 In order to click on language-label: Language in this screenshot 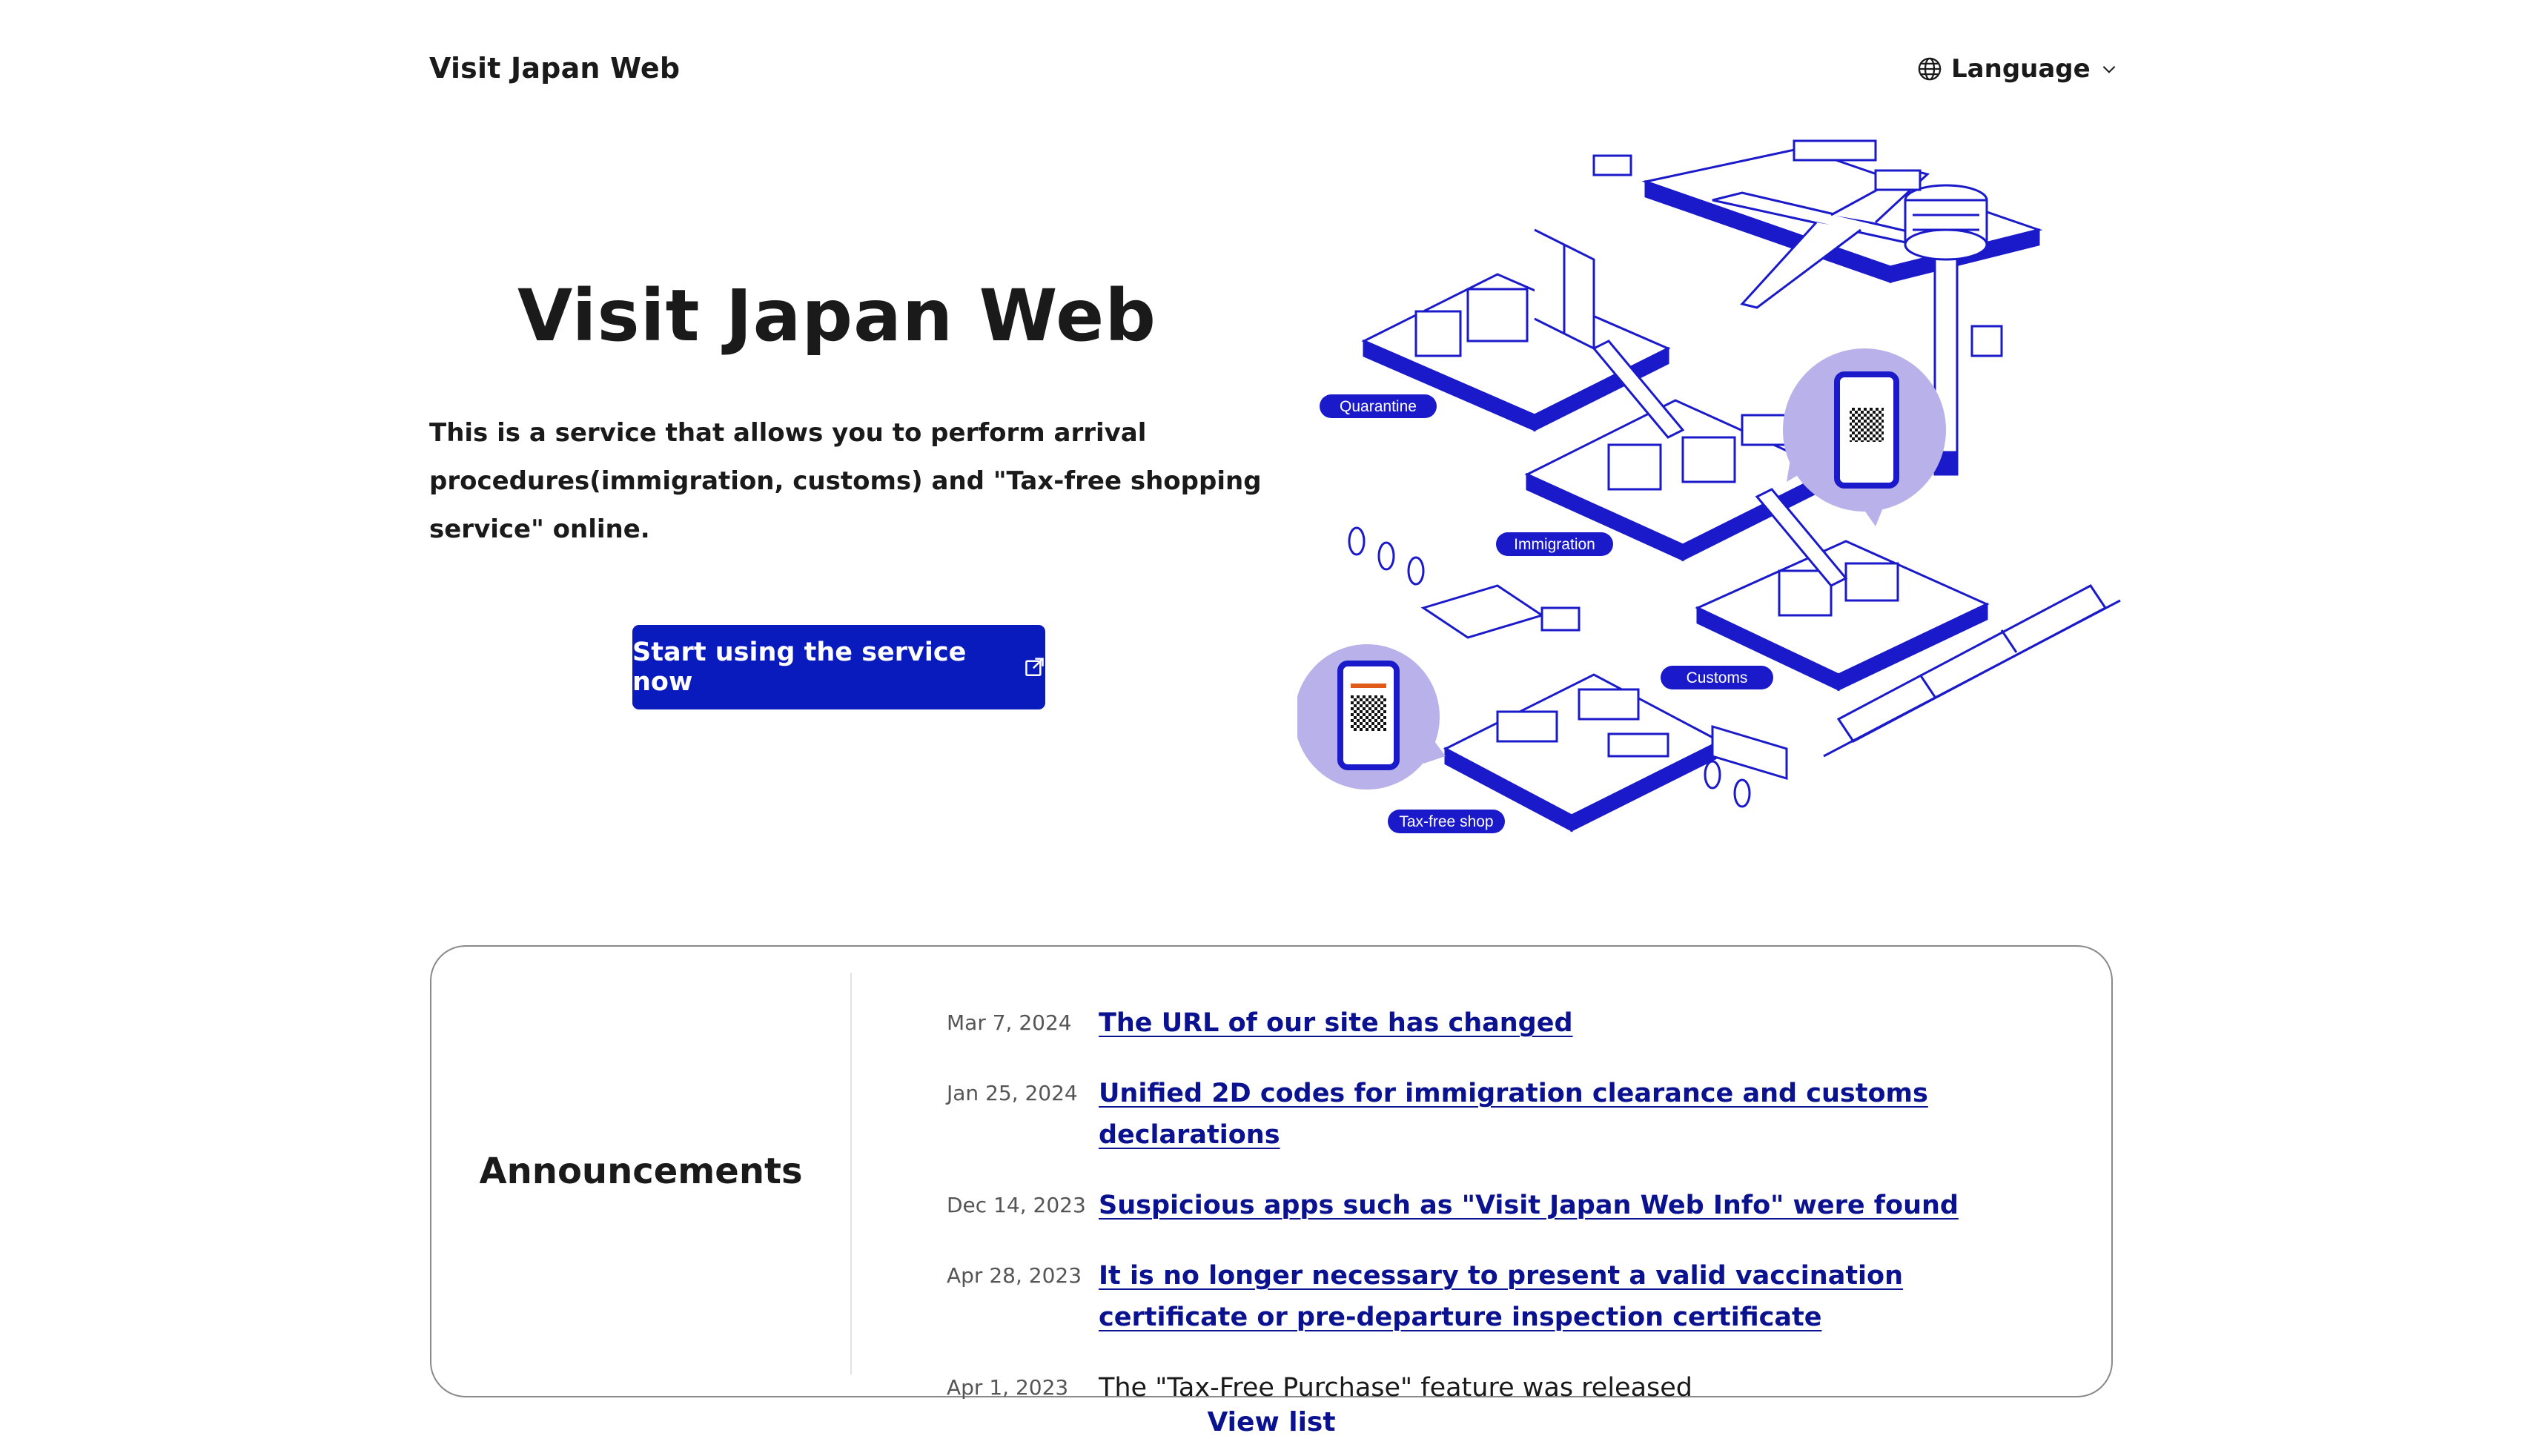, I will do `click(2021, 69)`.